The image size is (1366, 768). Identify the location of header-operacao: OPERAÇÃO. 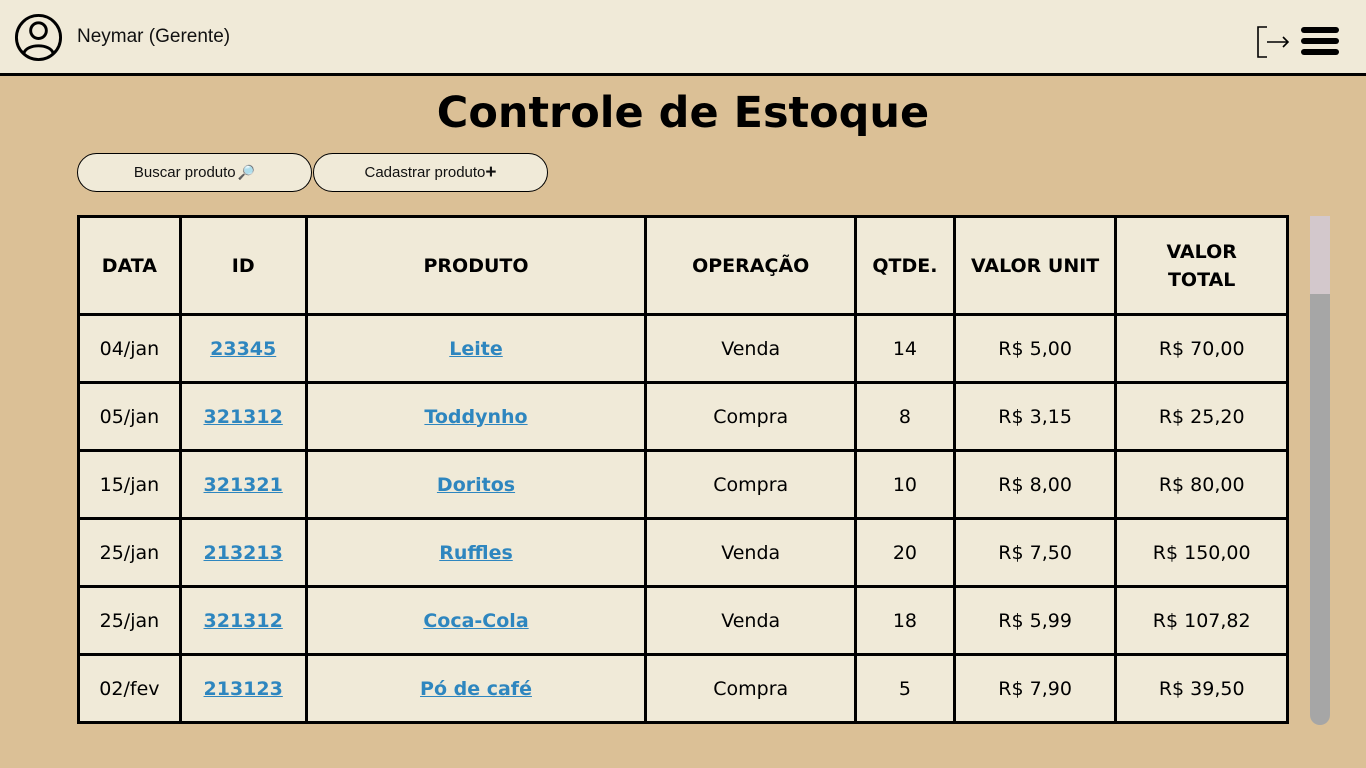
(750, 265).